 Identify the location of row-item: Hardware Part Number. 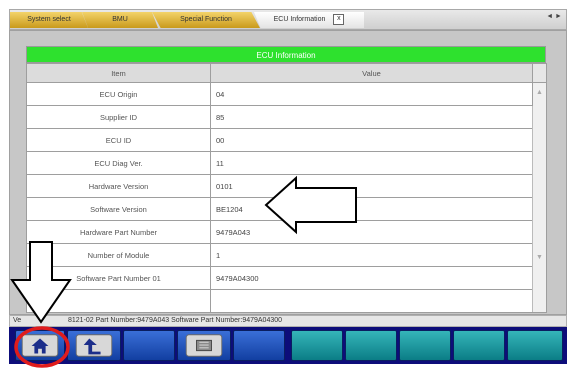
(118, 232).